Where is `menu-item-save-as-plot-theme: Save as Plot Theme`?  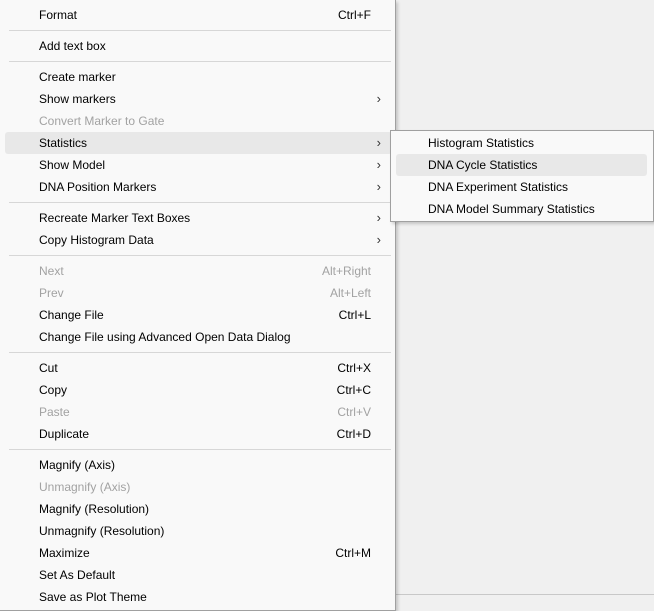
menu-item-save-as-plot-theme: Save as Plot Theme is located at coordinates (198, 597).